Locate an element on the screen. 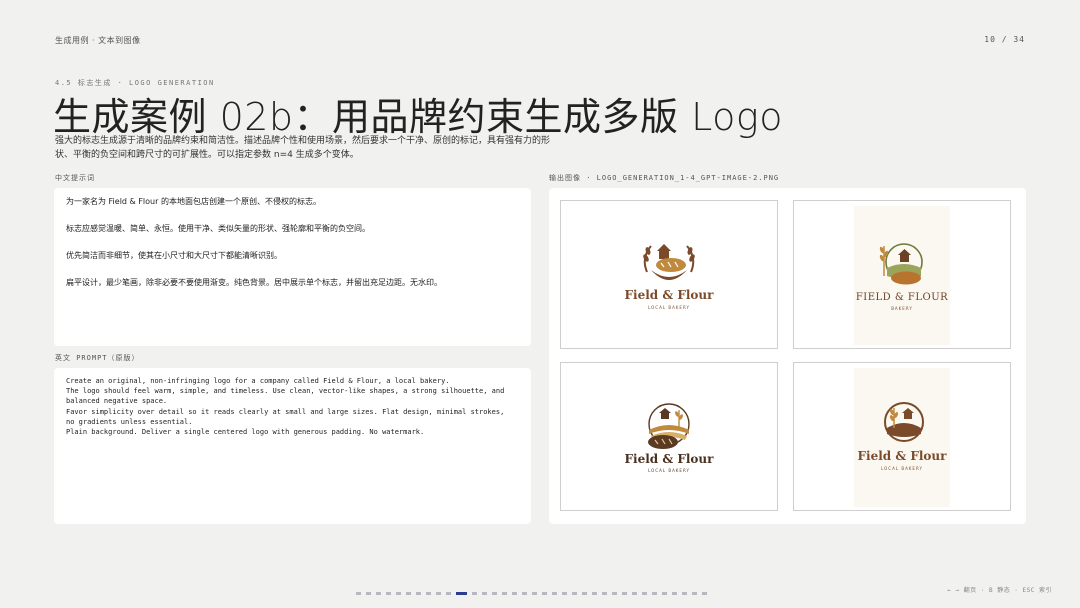 This screenshot has height=608, width=1080. wheat-wreath-logo-icon is located at coordinates (669, 262).